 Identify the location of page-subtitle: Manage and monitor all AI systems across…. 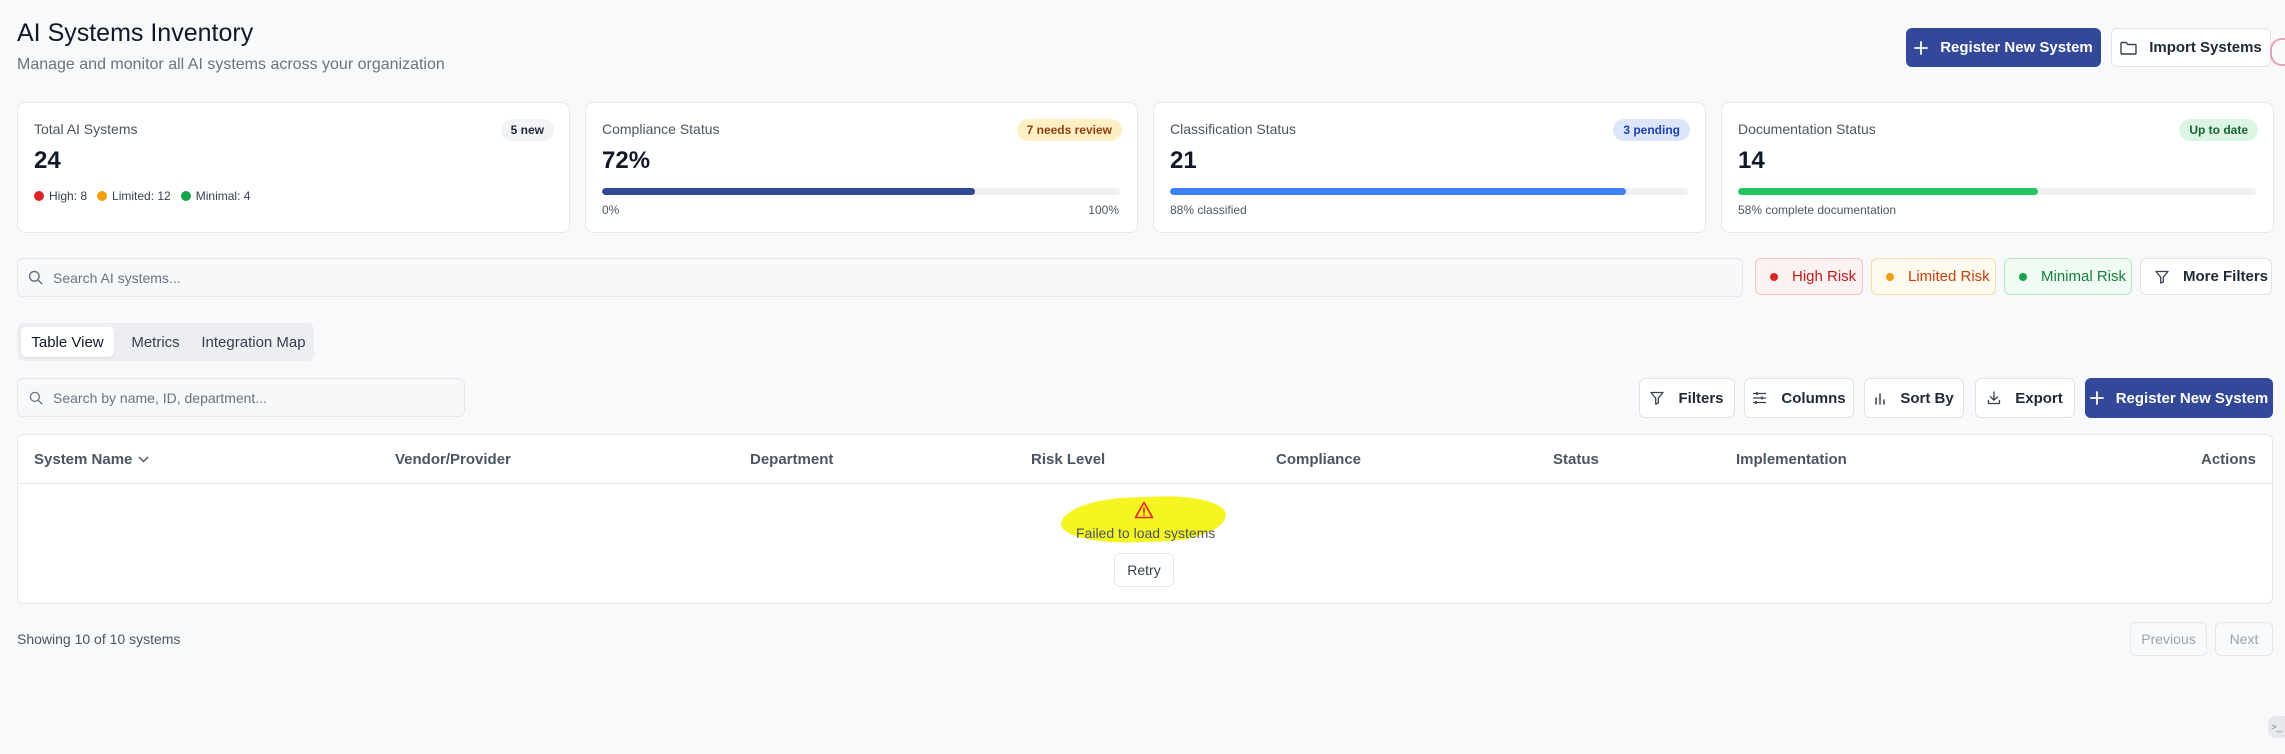
(231, 64).